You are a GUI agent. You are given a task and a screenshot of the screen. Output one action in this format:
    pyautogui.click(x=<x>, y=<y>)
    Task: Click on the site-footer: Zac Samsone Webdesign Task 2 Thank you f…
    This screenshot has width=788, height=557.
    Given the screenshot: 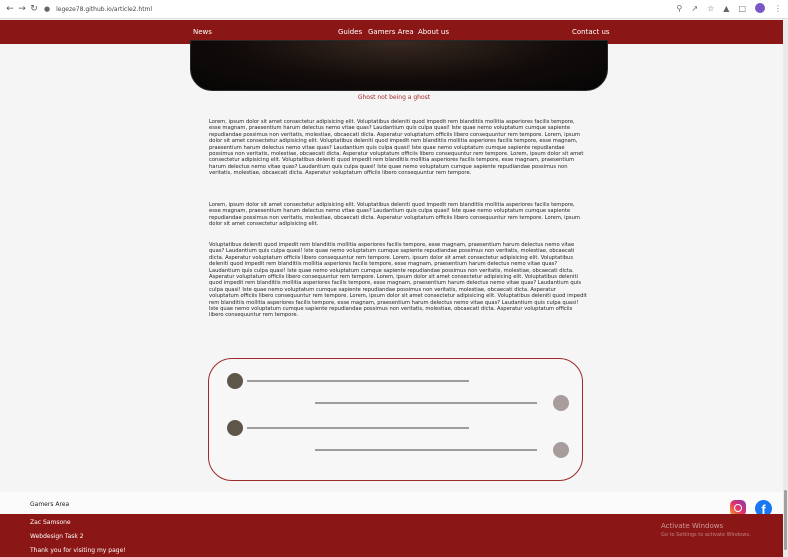 What is the action you would take?
    pyautogui.click(x=394, y=535)
    